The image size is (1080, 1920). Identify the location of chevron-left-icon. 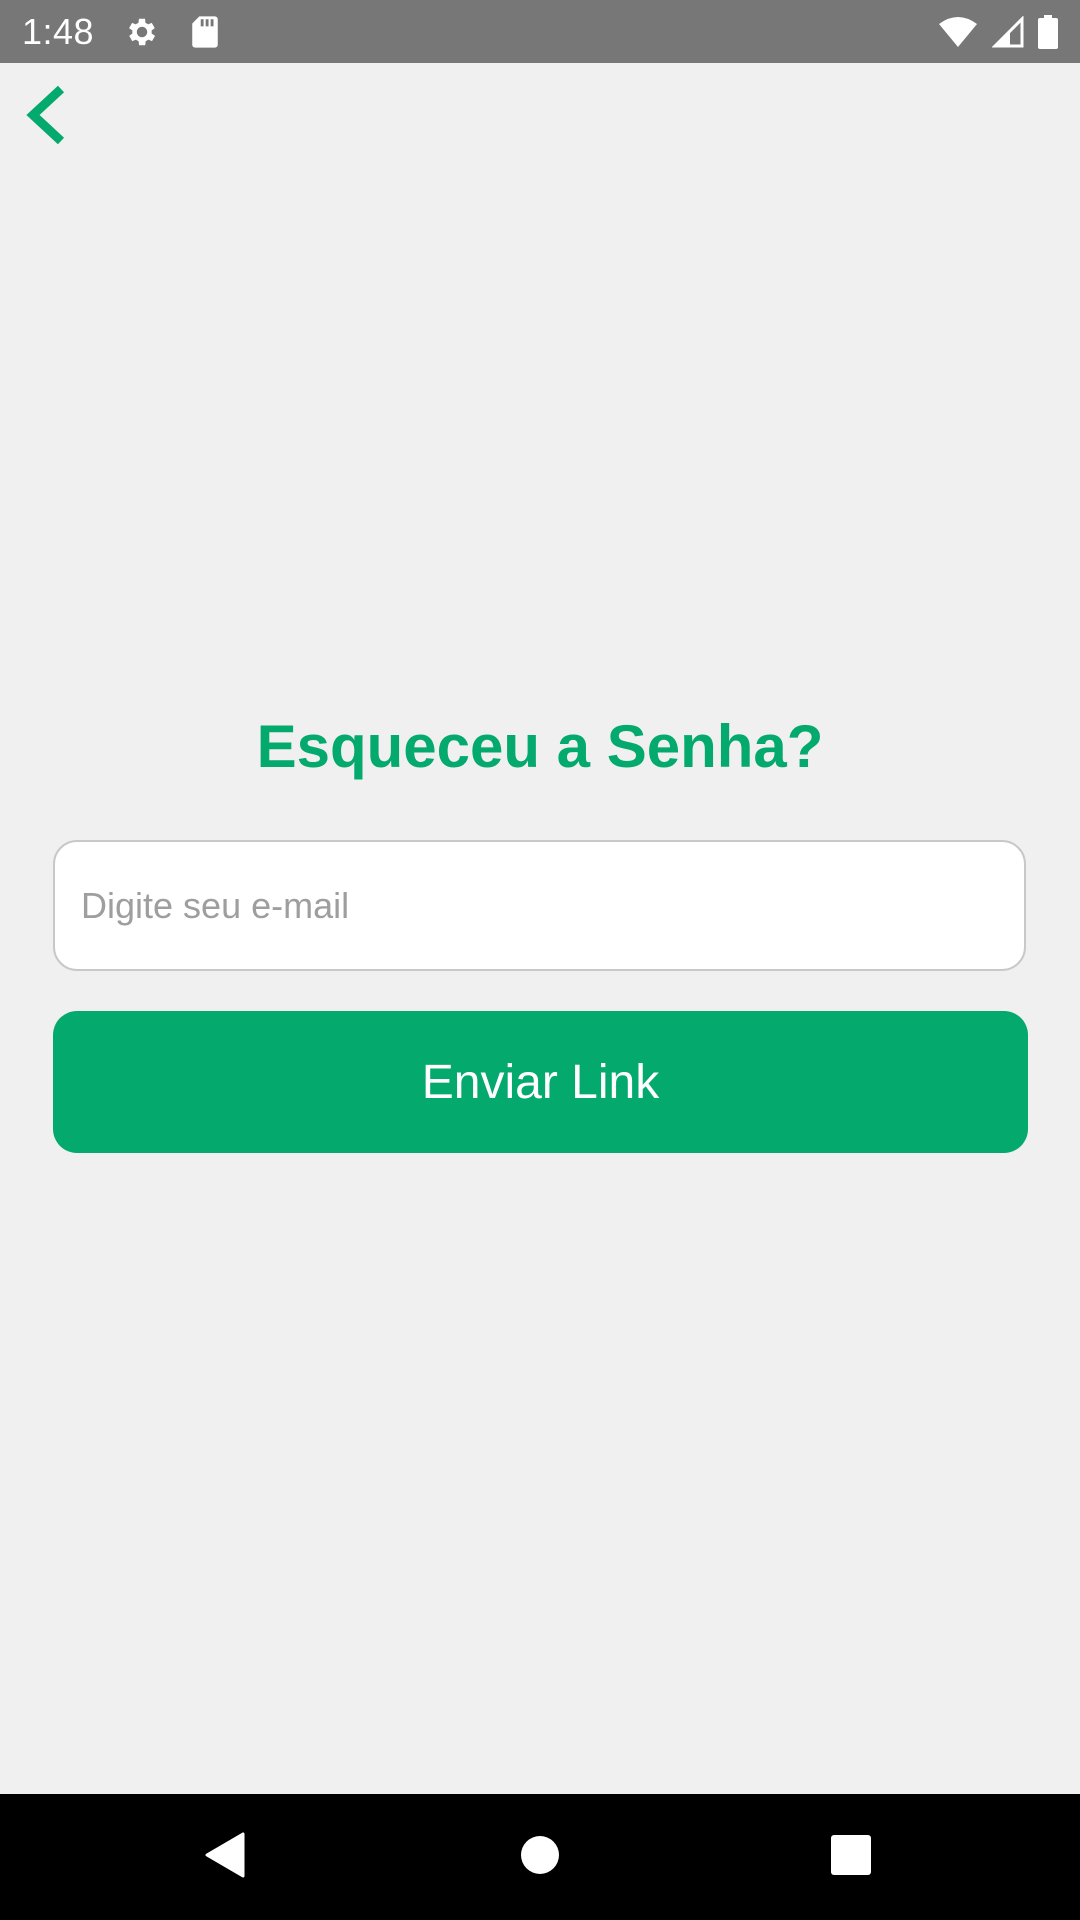
(45, 117).